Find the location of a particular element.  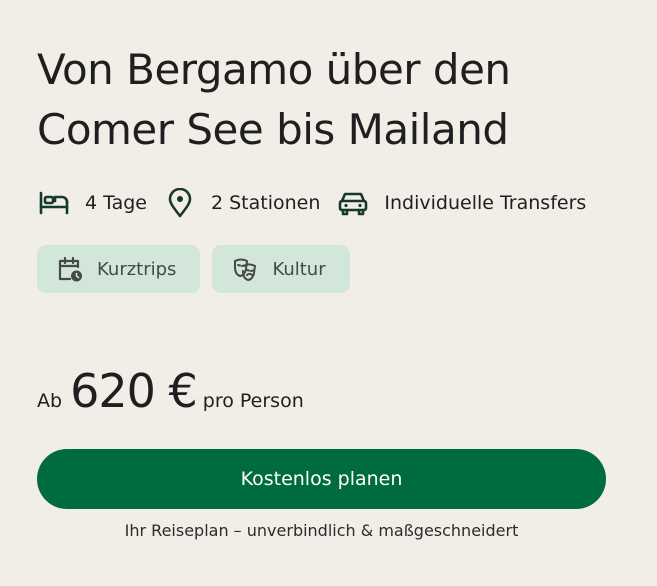

tag-kurztrips: Kurztrips is located at coordinates (119, 269).